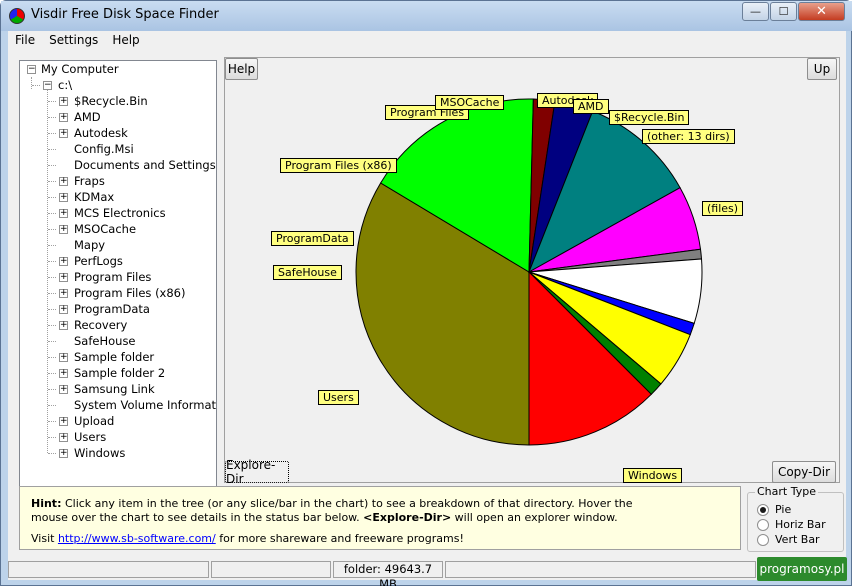  What do you see at coordinates (797, 539) in the screenshot?
I see `radio-label: Vert Bar` at bounding box center [797, 539].